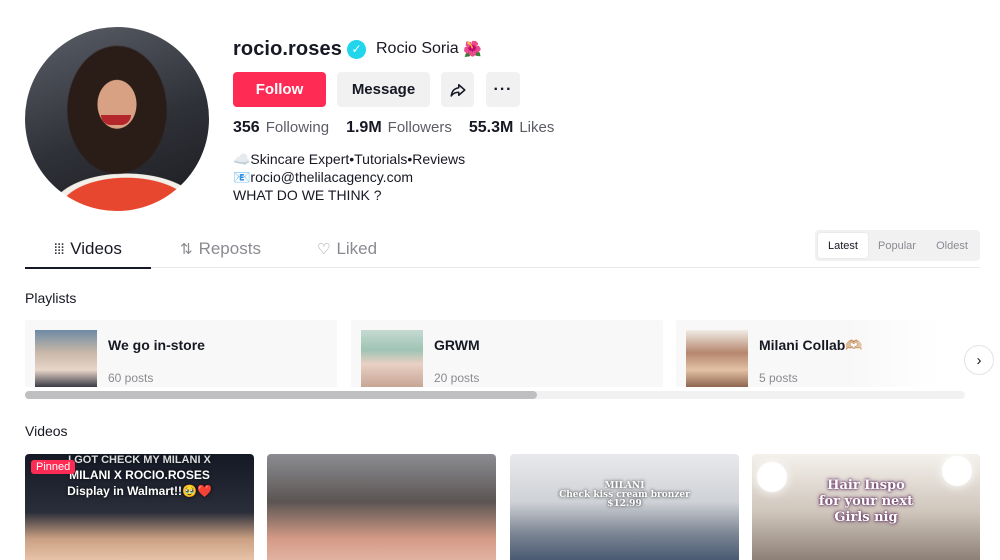 The width and height of the screenshot is (1000, 560). What do you see at coordinates (96, 248) in the screenshot?
I see `tab-label: Videos` at bounding box center [96, 248].